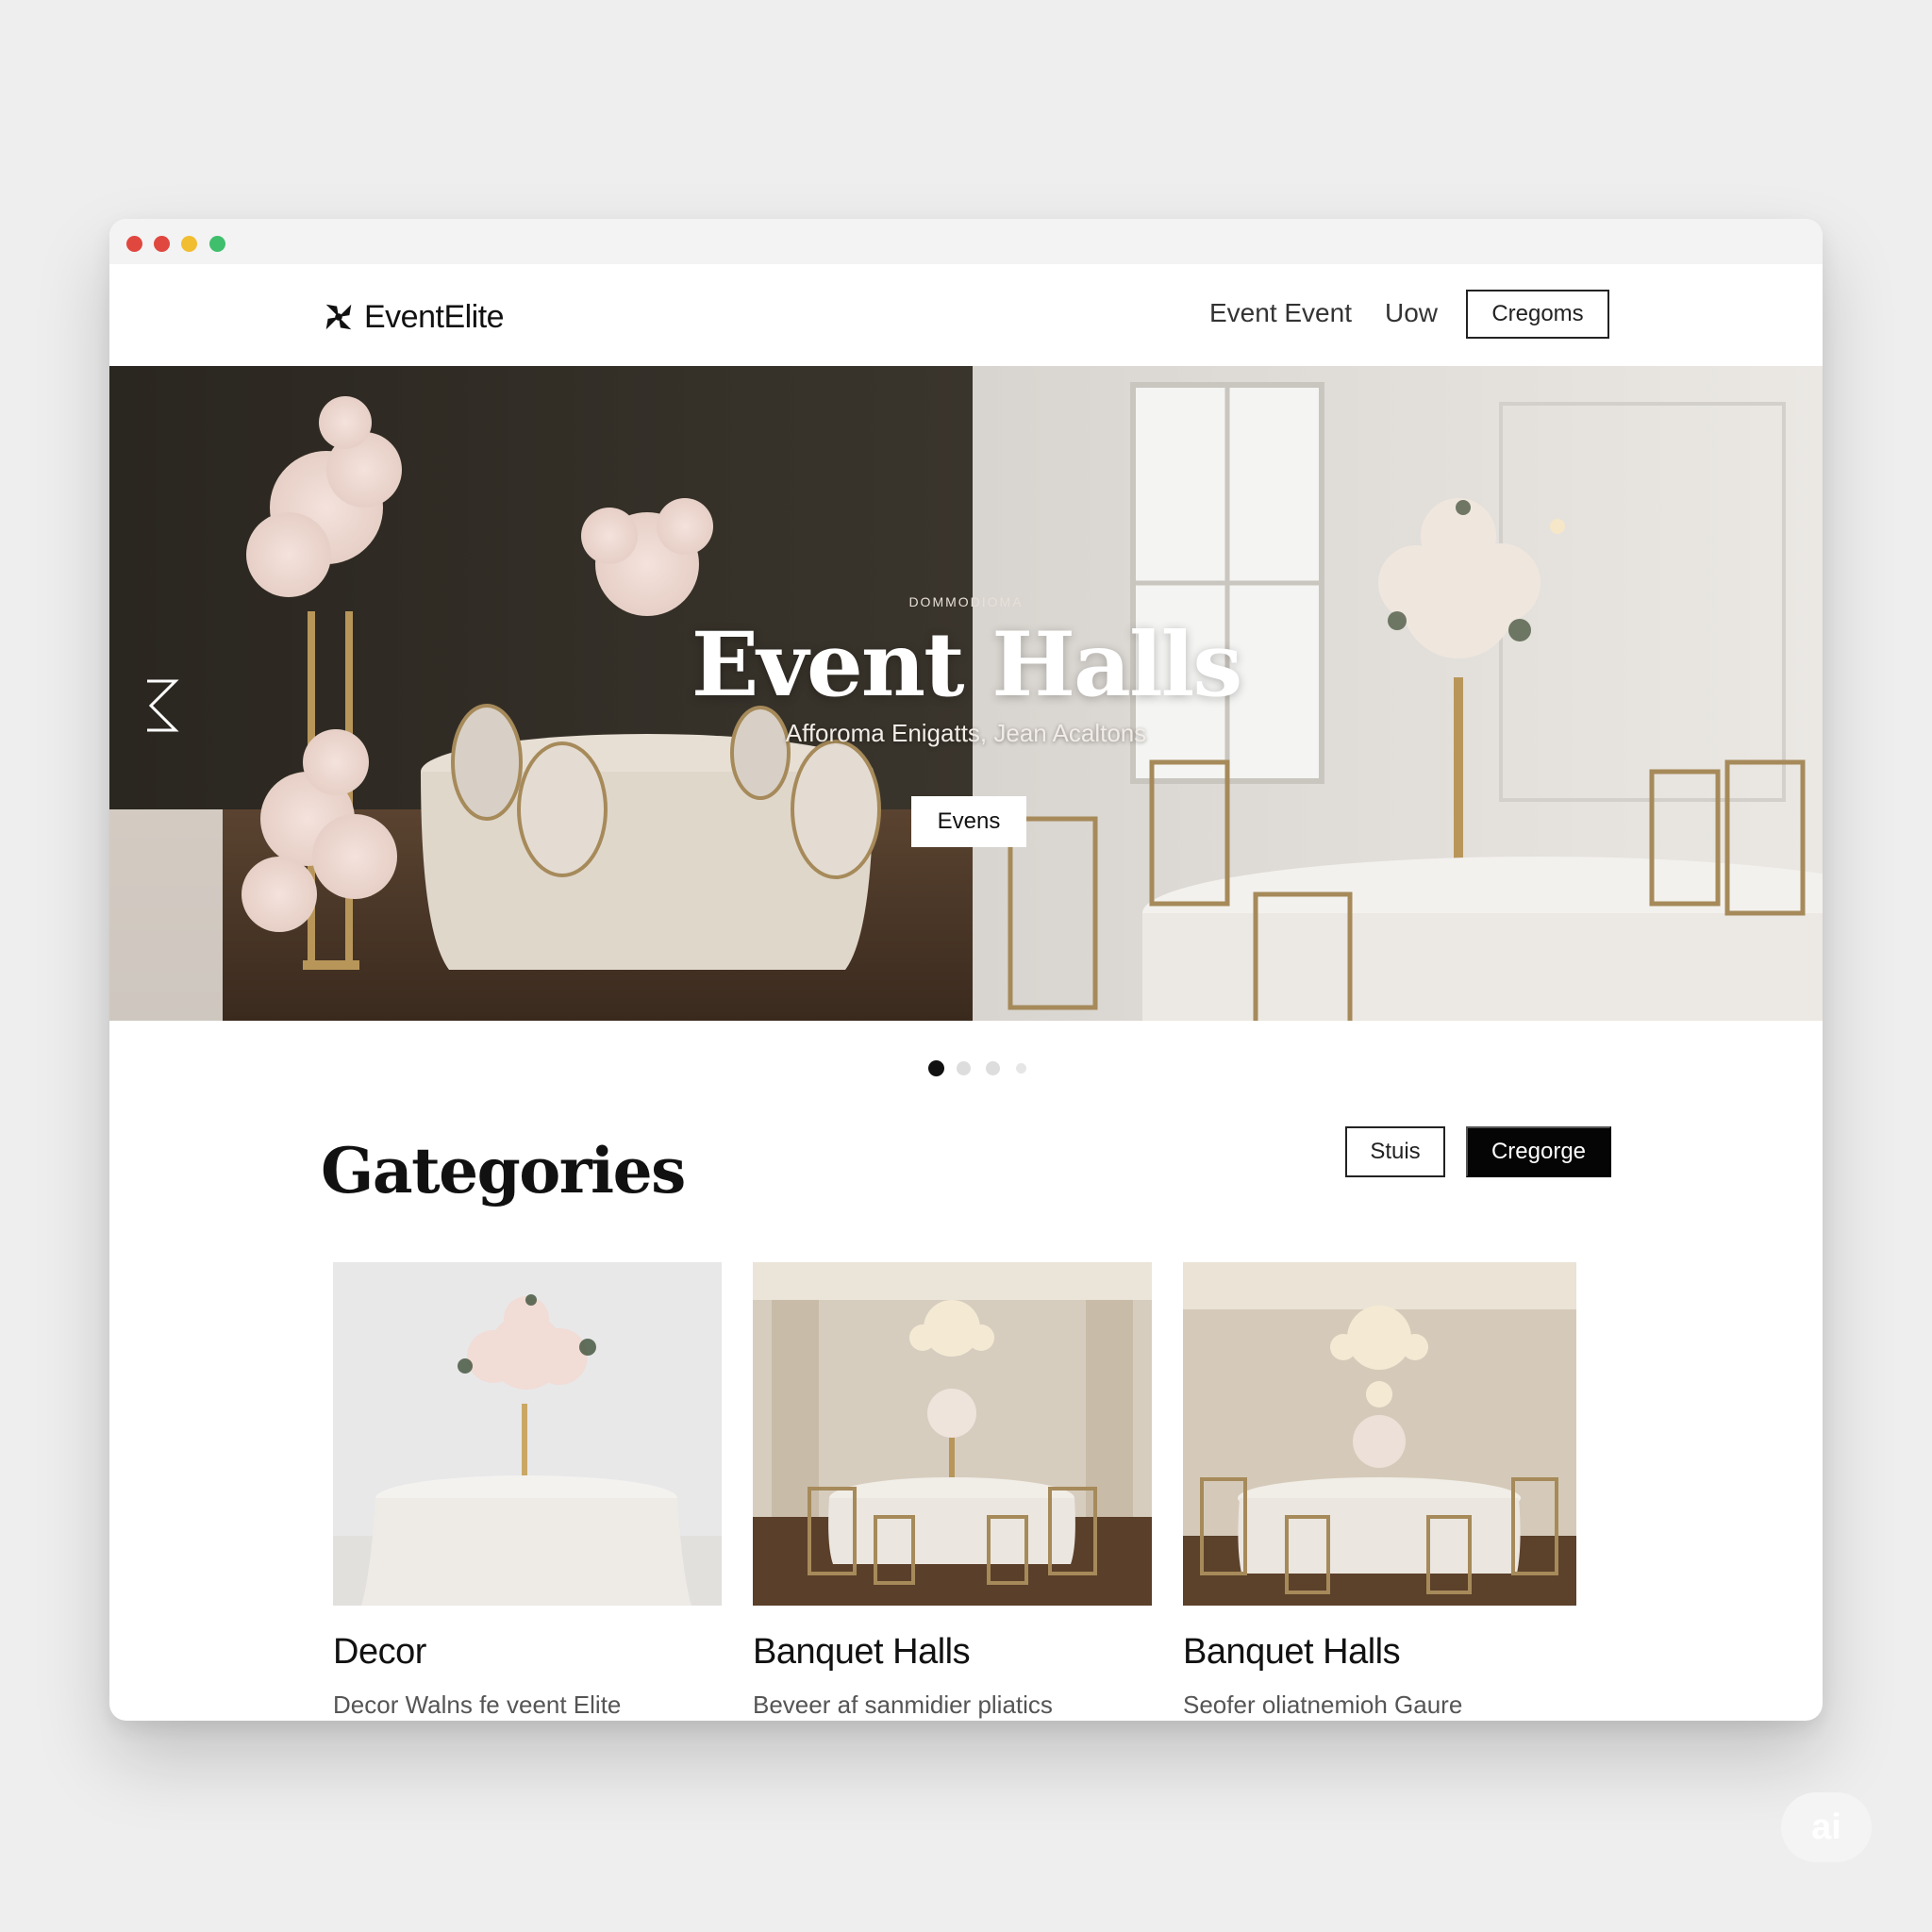 The height and width of the screenshot is (1932, 1932). I want to click on filter-solid-button: Cregorge, so click(1539, 1152).